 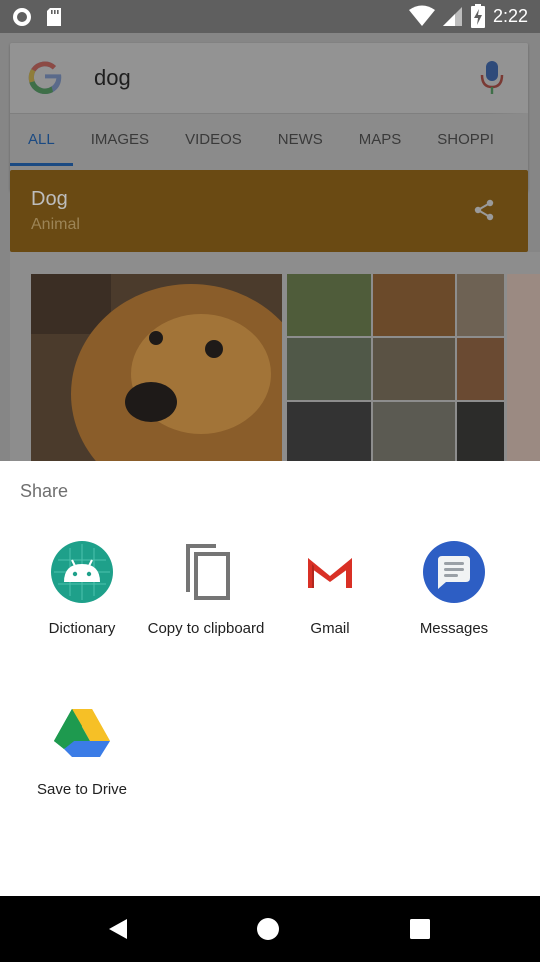 I want to click on search-bar: dog, so click(x=269, y=78).